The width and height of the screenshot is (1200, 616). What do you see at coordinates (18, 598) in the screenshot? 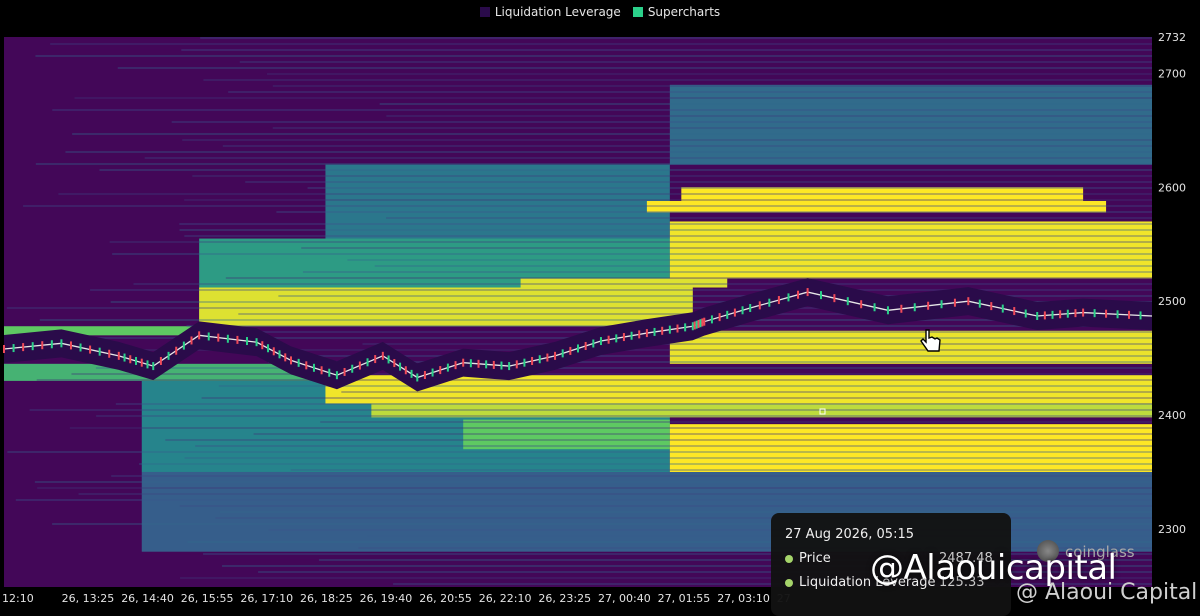
I see `x-tick-label: 12:10` at bounding box center [18, 598].